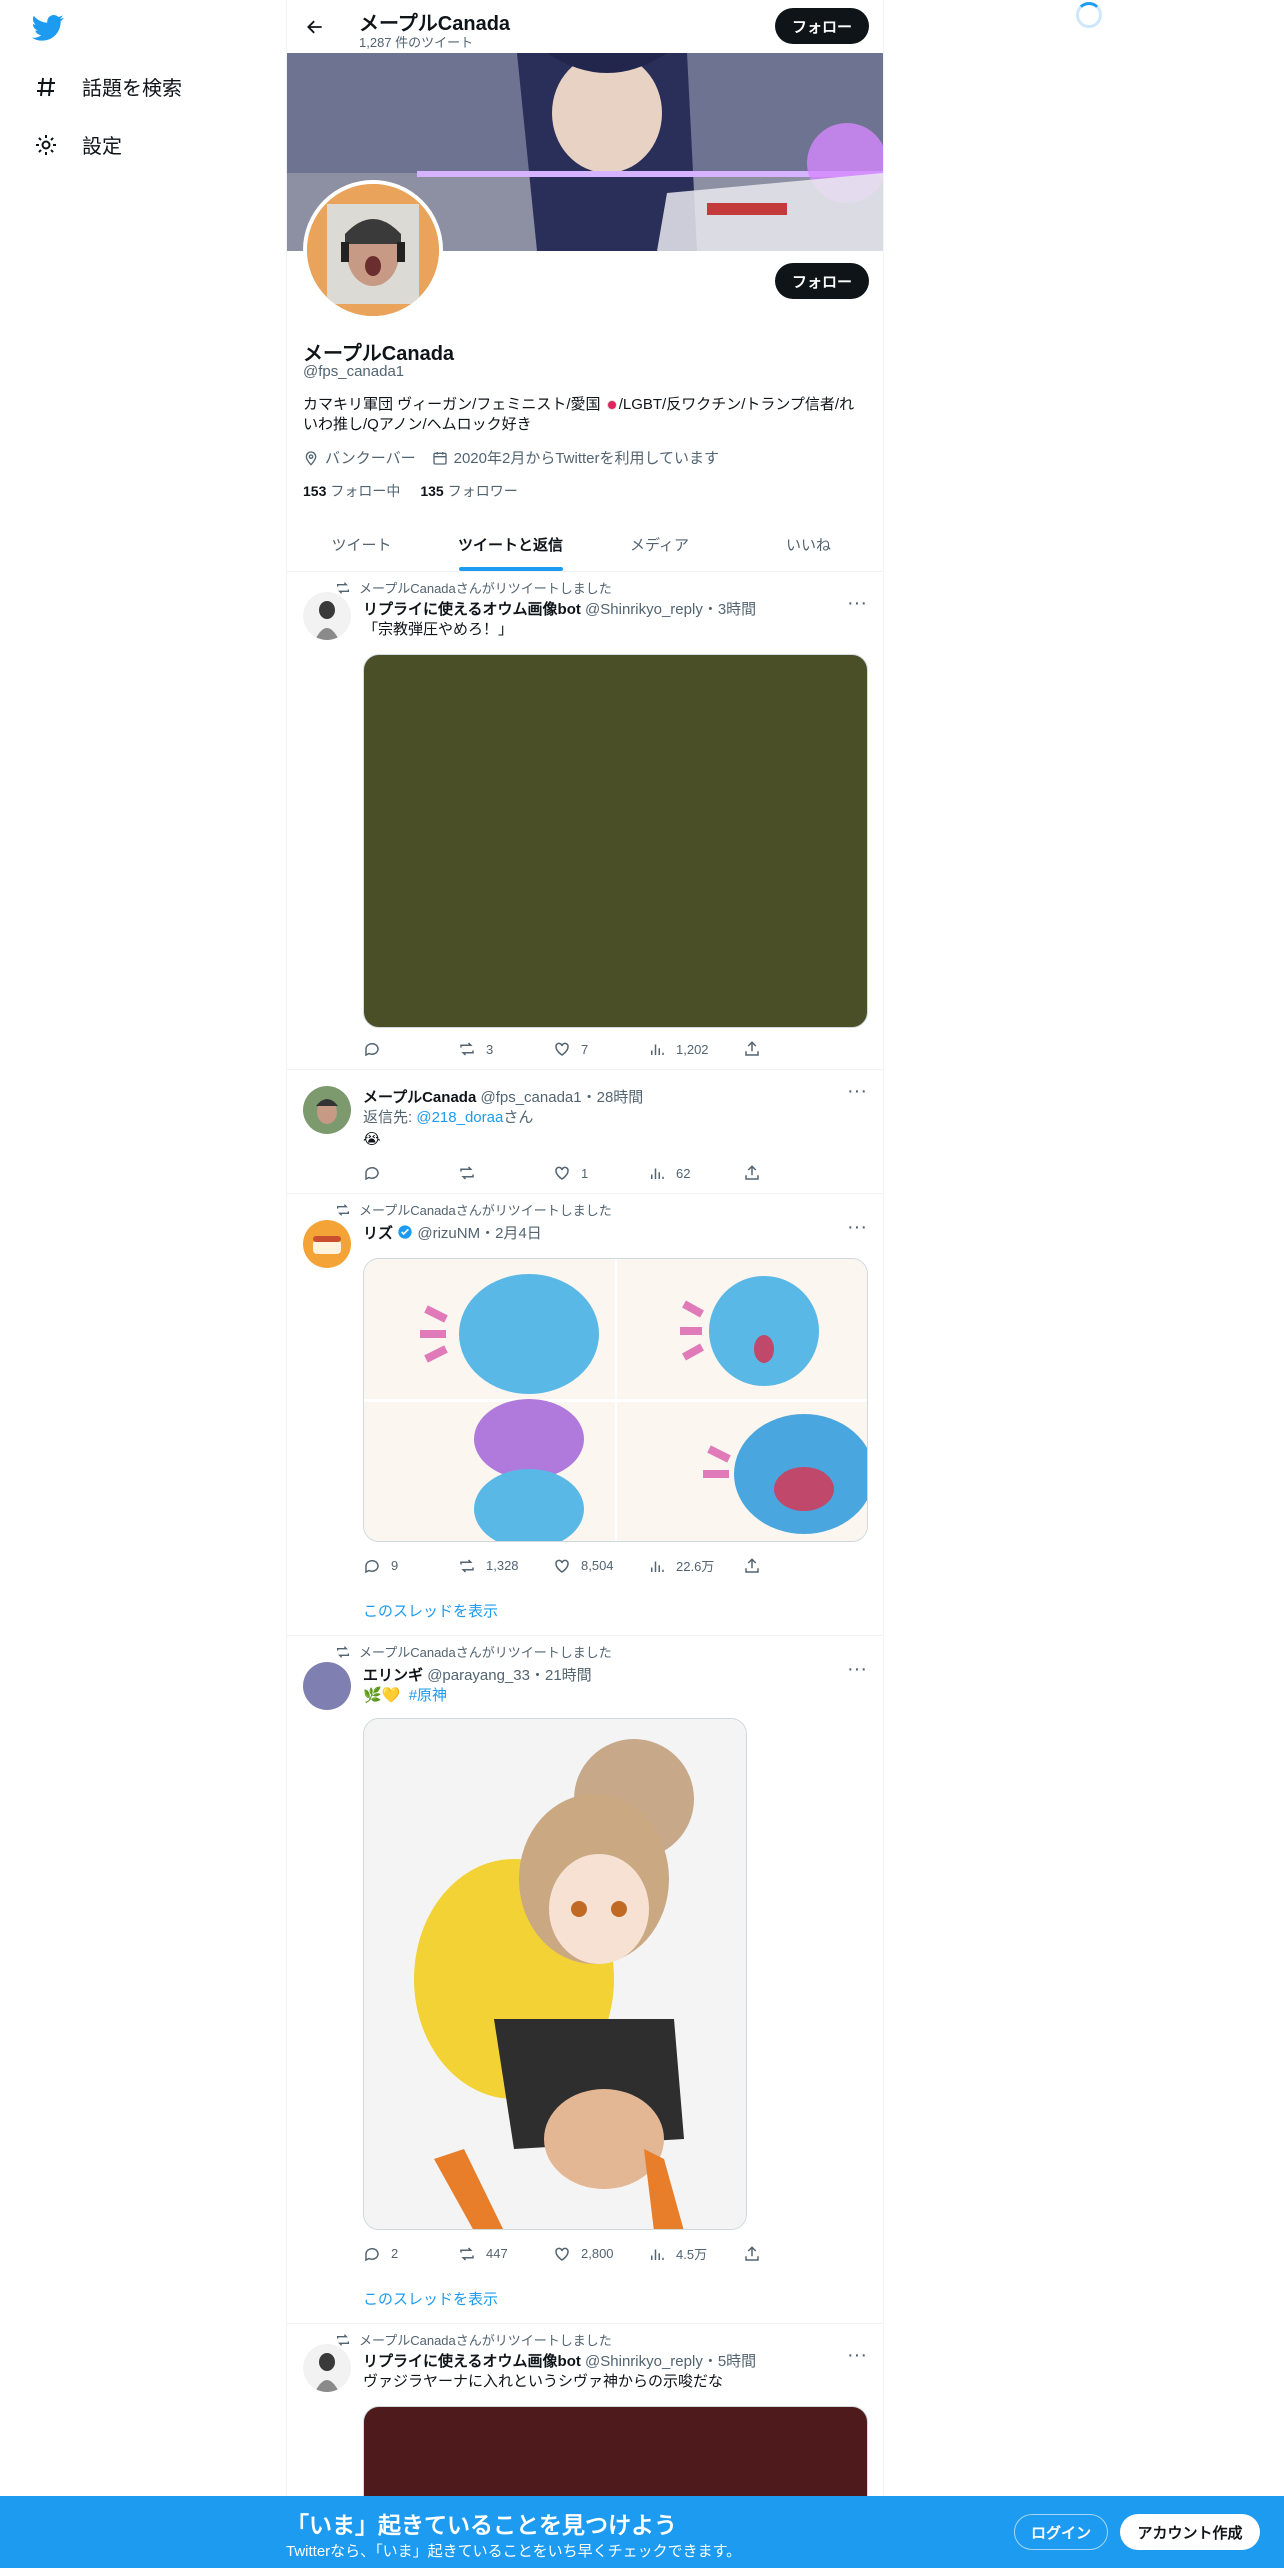 The height and width of the screenshot is (2568, 1284). What do you see at coordinates (511, 457) in the screenshot?
I see `profile-meta: バンクーバー 2020年2月からTwitterを利用しています` at bounding box center [511, 457].